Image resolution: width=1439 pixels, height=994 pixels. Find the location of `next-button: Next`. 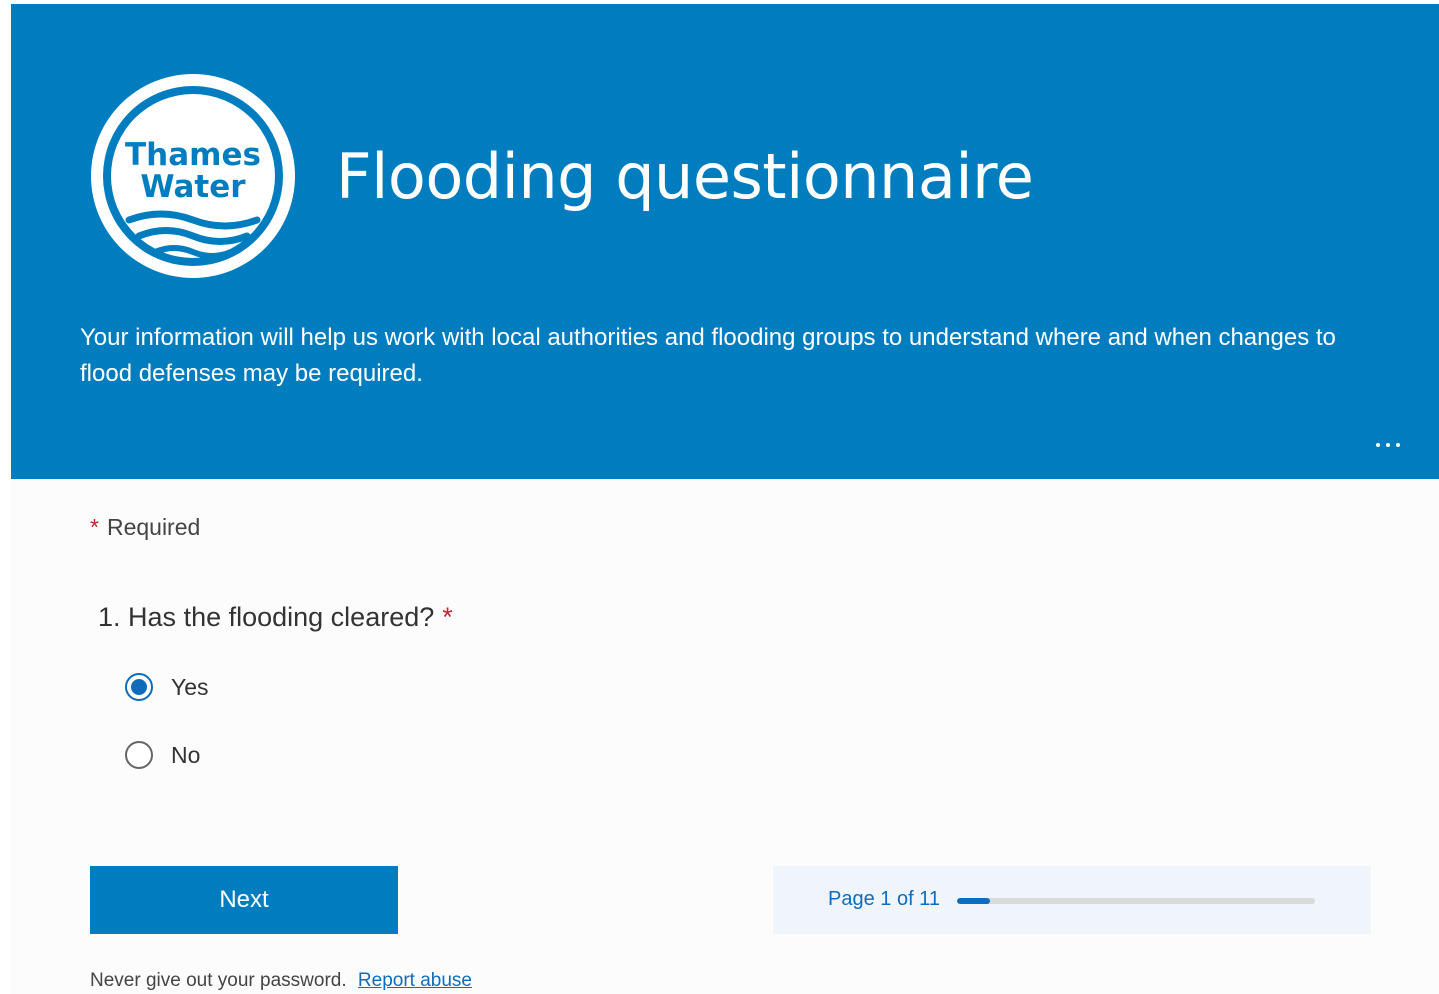

next-button: Next is located at coordinates (244, 900).